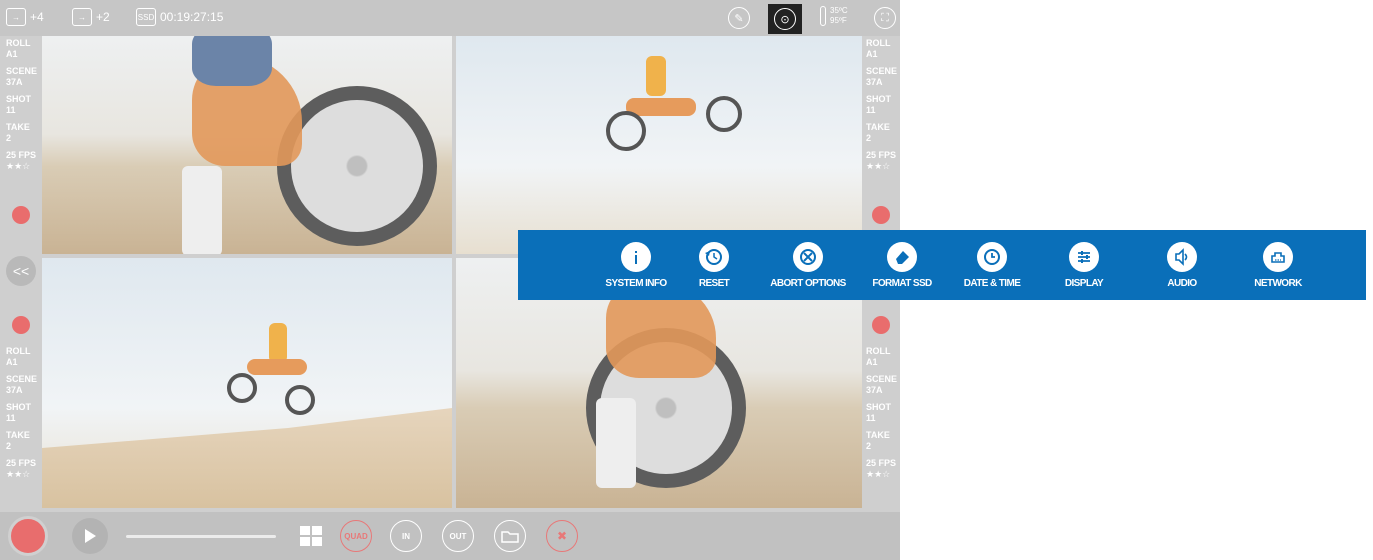 This screenshot has width=1373, height=560. Describe the element at coordinates (103, 17) in the screenshot. I see `output-b-count: +2` at that location.